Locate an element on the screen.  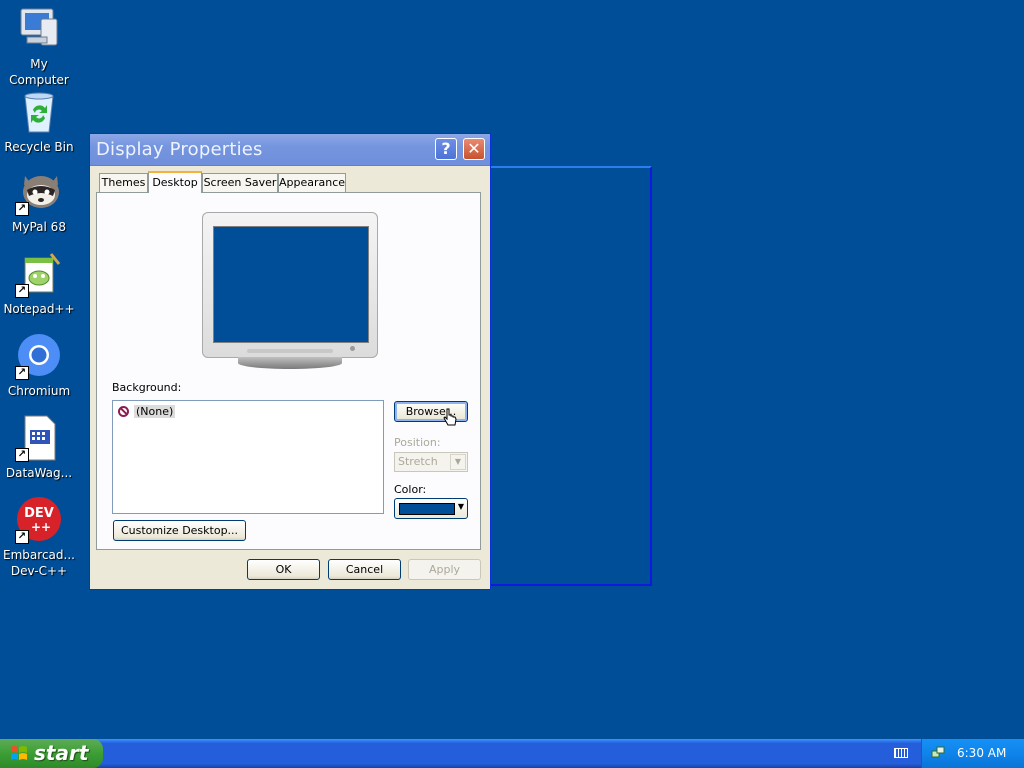
datawag-icon: ↗ is located at coordinates (39, 438).